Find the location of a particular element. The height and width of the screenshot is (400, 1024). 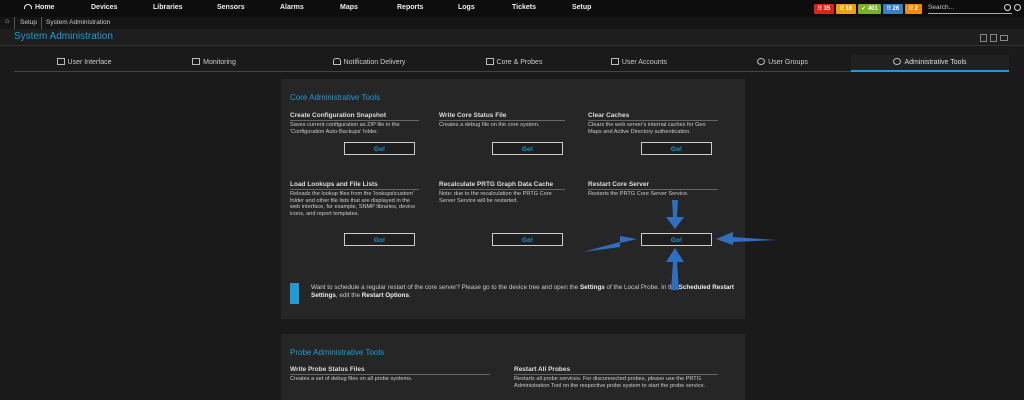

arrow-left-icon is located at coordinates (746, 238).